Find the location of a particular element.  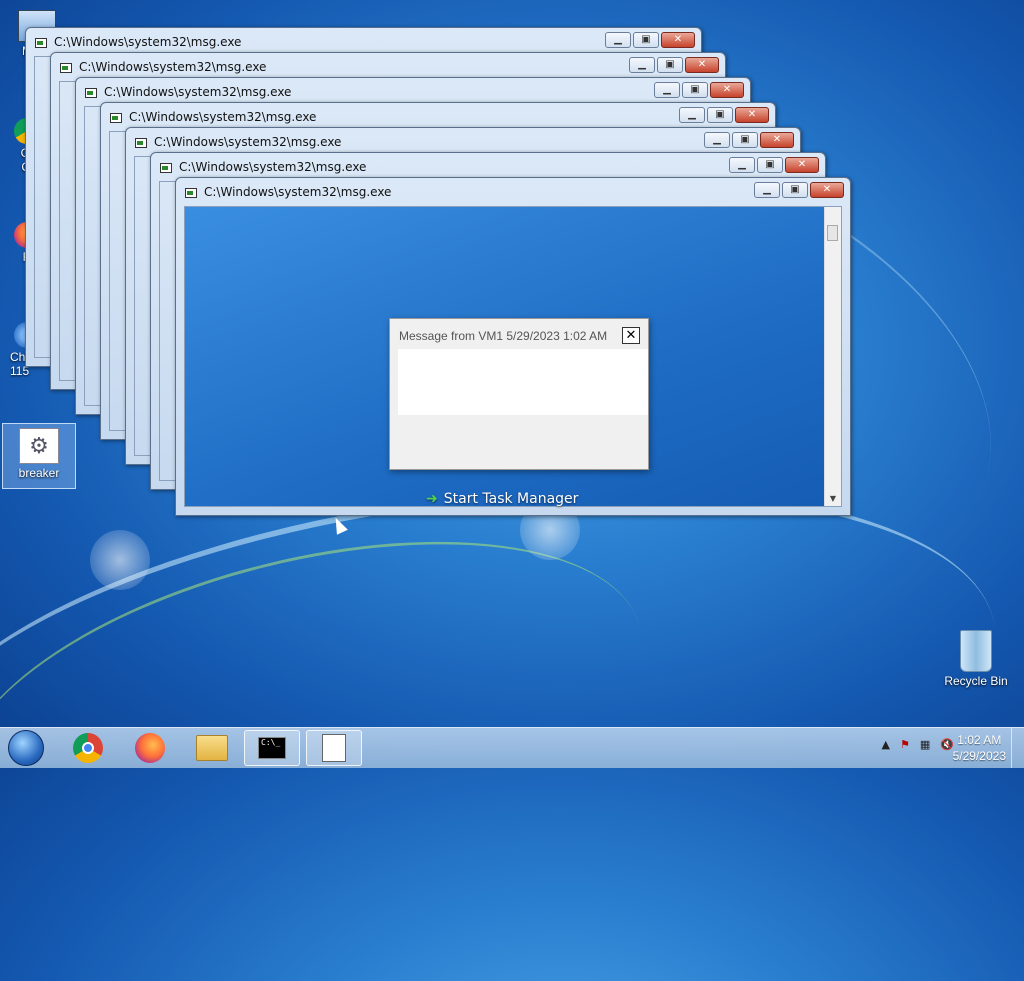

dialog-title: Message from VM1 5/29/2023 1:02 AM is located at coordinates (503, 336).